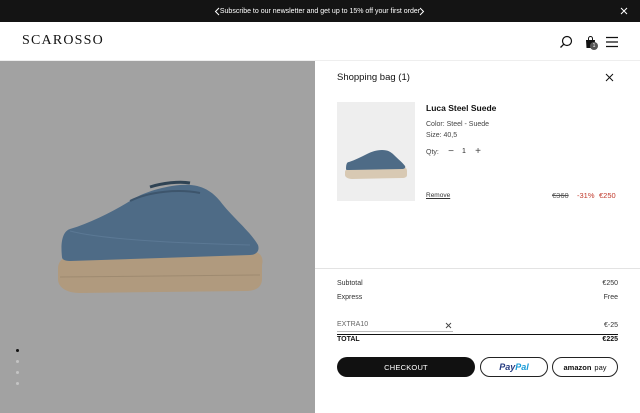 The width and height of the screenshot is (640, 413). I want to click on total-label: TOTAL, so click(348, 339).